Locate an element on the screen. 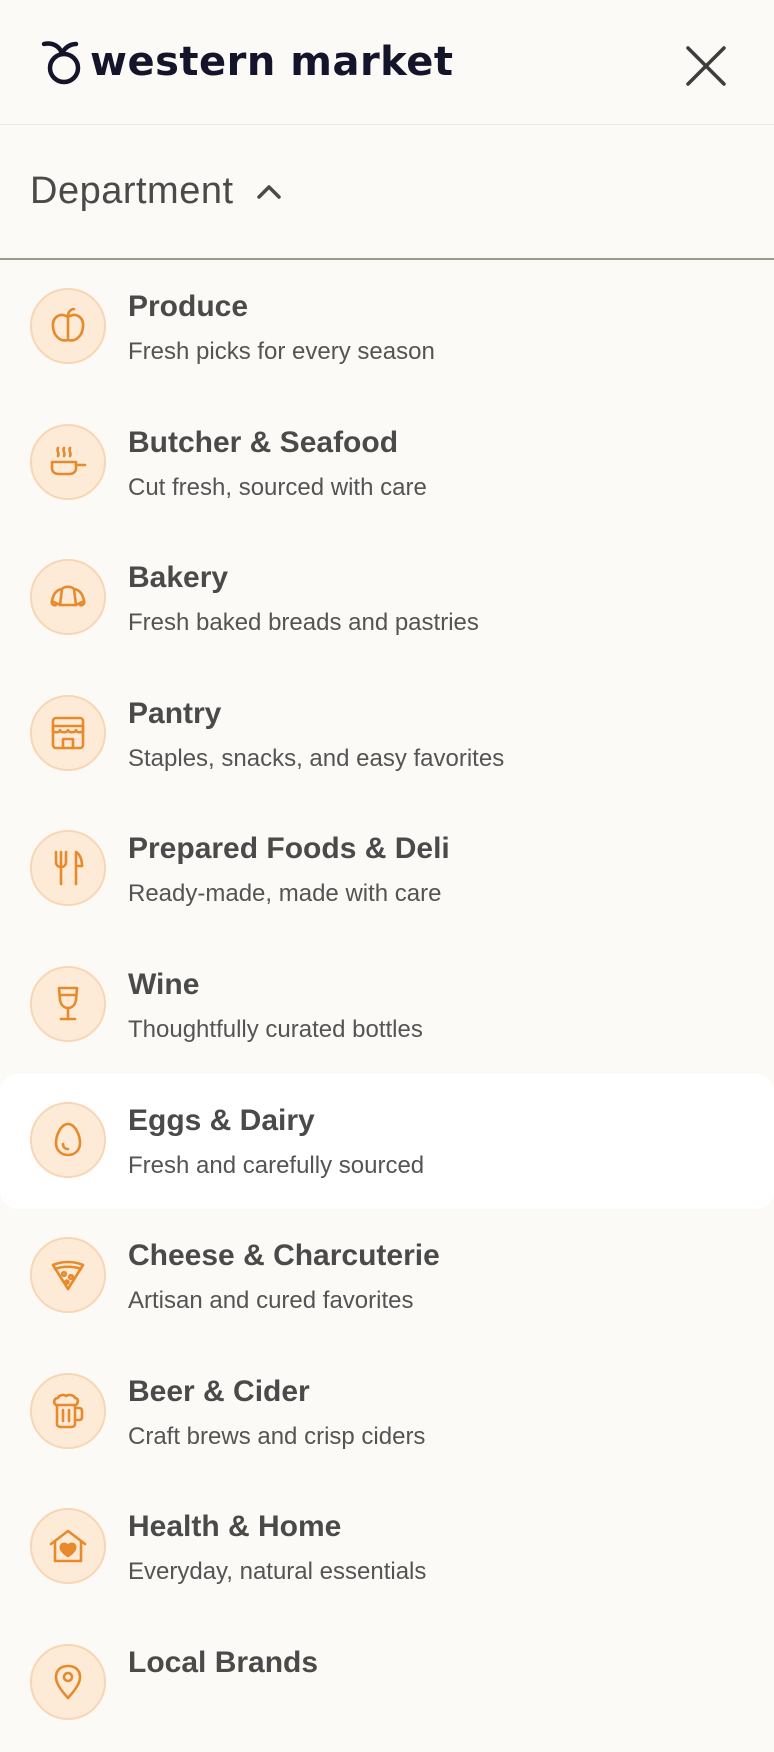 The image size is (774, 1752). item-title: Prepared Foods & Deli is located at coordinates (289, 849).